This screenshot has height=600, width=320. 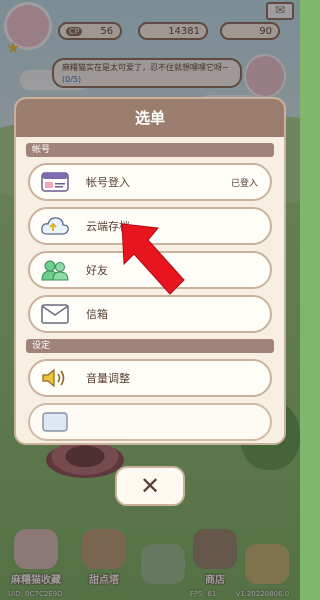 What do you see at coordinates (150, 486) in the screenshot?
I see `close-button: ✕` at bounding box center [150, 486].